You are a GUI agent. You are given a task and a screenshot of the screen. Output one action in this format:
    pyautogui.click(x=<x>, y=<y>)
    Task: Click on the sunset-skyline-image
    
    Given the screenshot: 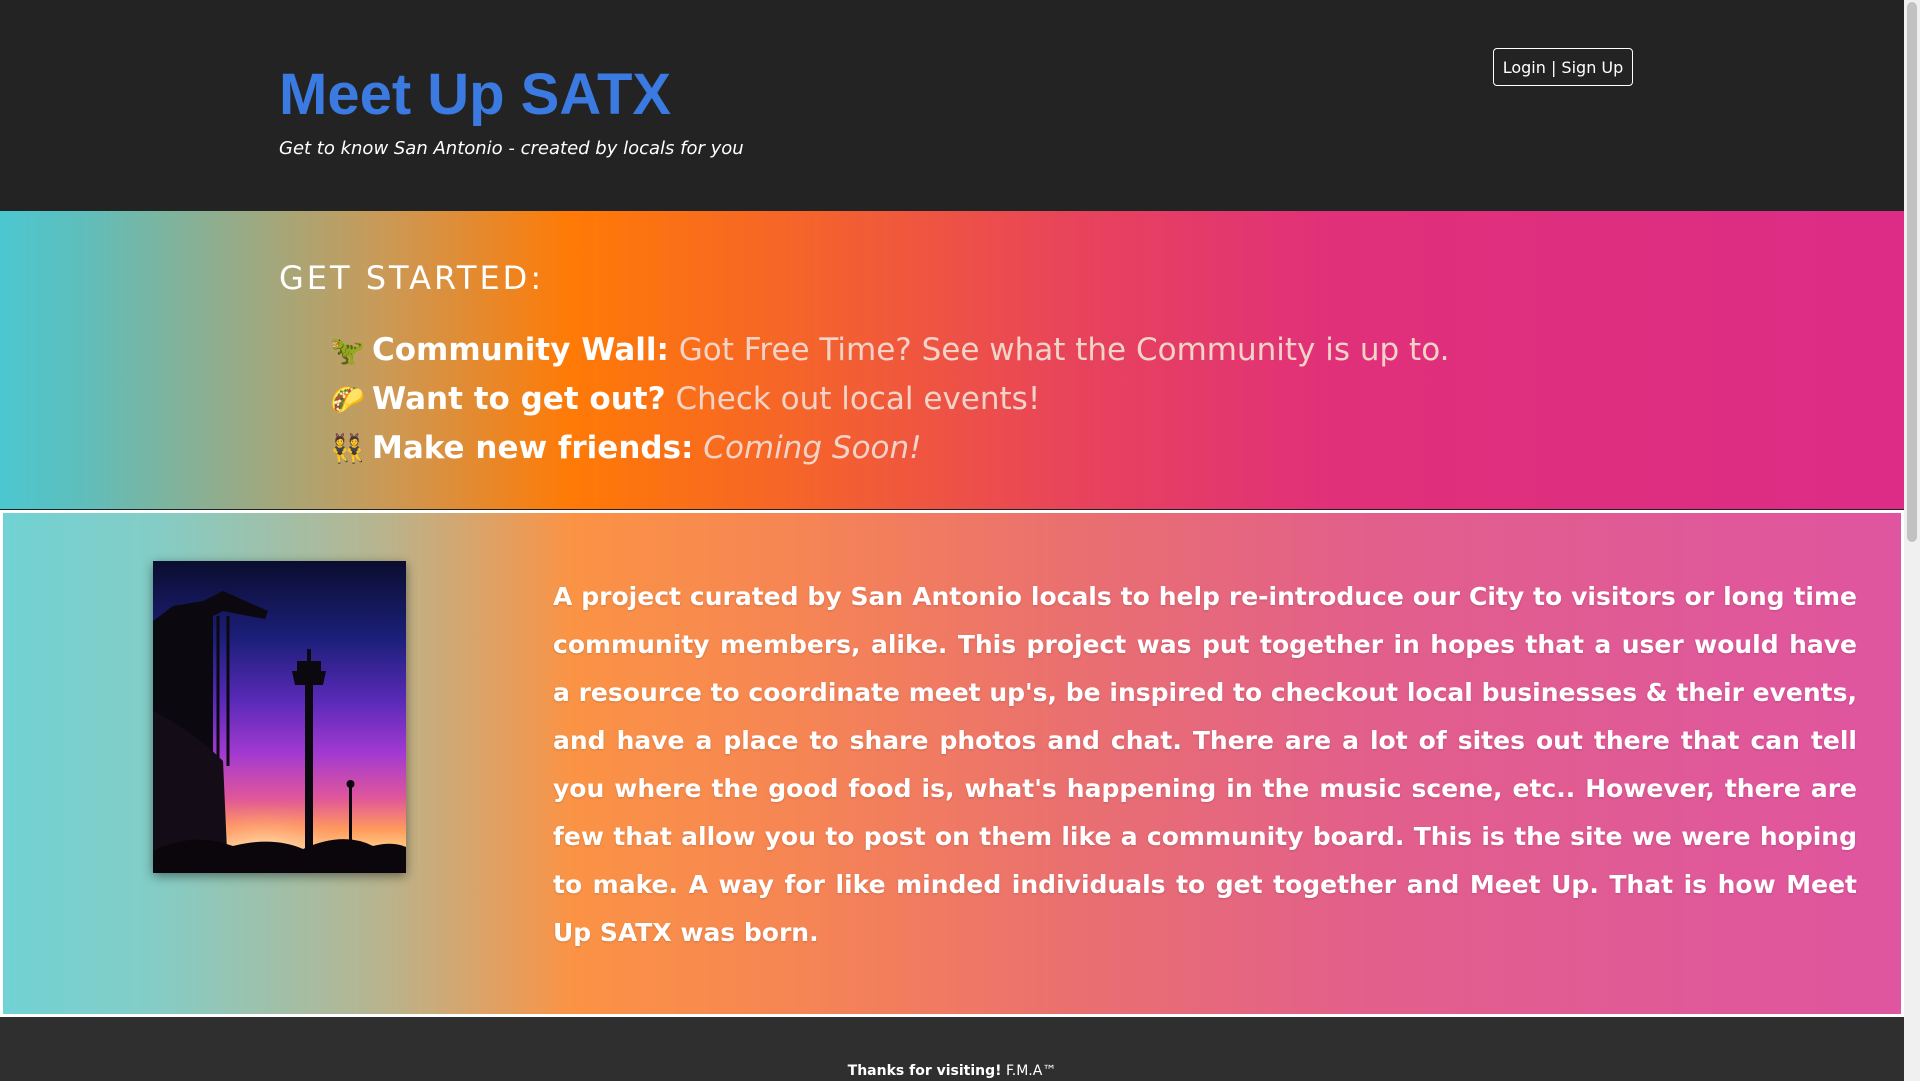 What is the action you would take?
    pyautogui.click(x=279, y=717)
    